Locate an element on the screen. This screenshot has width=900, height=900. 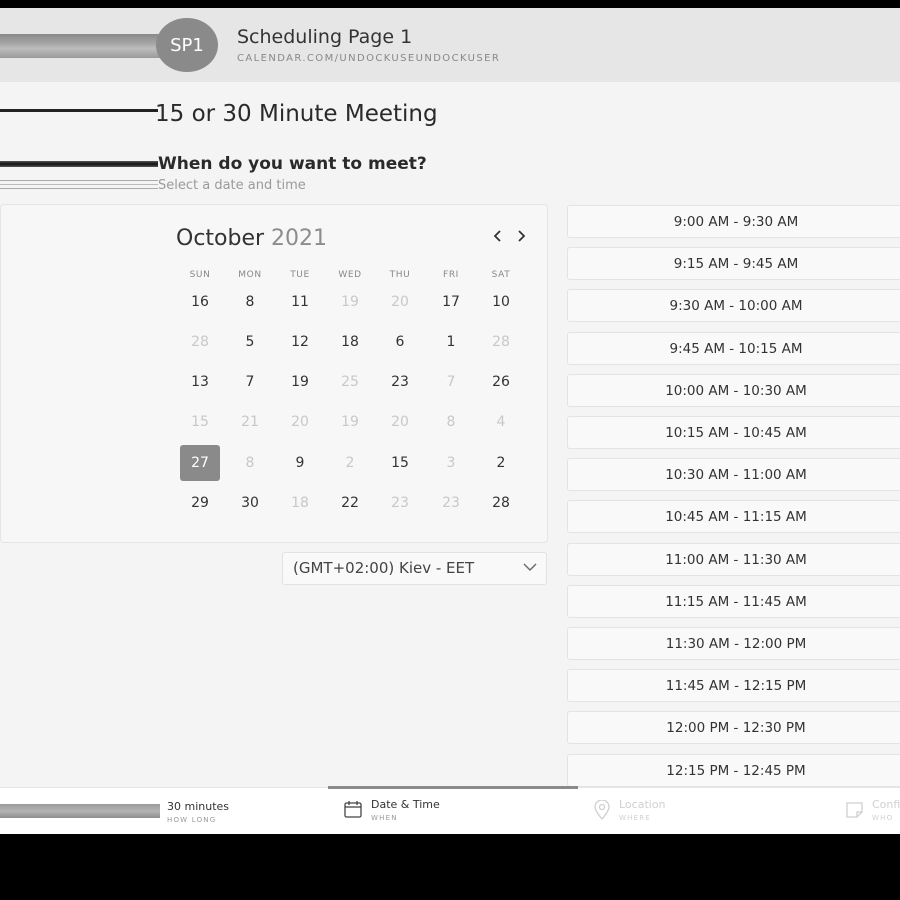
active-step-indicator is located at coordinates (453, 787).